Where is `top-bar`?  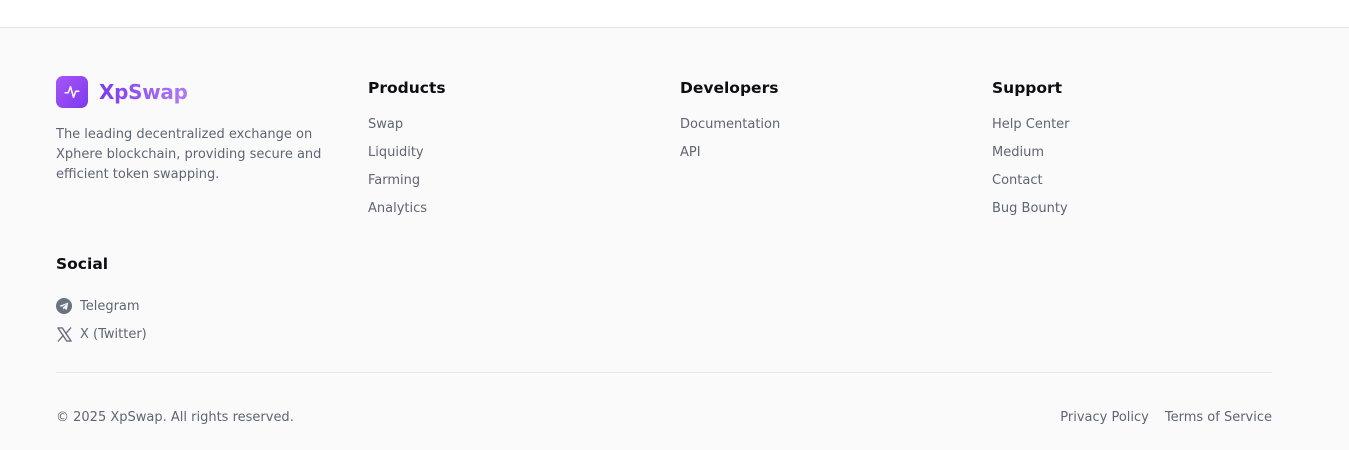
top-bar is located at coordinates (674, 14).